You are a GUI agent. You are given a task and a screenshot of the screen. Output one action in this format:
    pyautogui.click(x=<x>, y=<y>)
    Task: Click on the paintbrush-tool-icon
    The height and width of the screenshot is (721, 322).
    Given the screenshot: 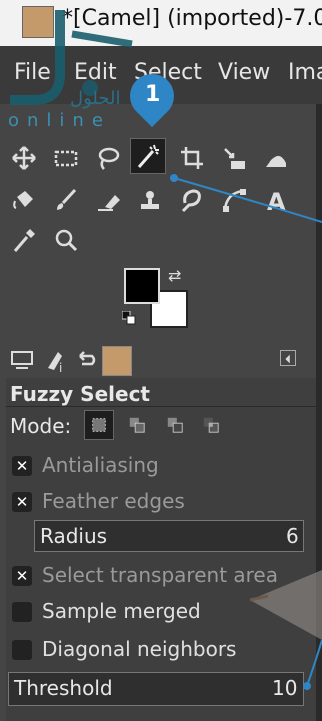 What is the action you would take?
    pyautogui.click(x=66, y=200)
    